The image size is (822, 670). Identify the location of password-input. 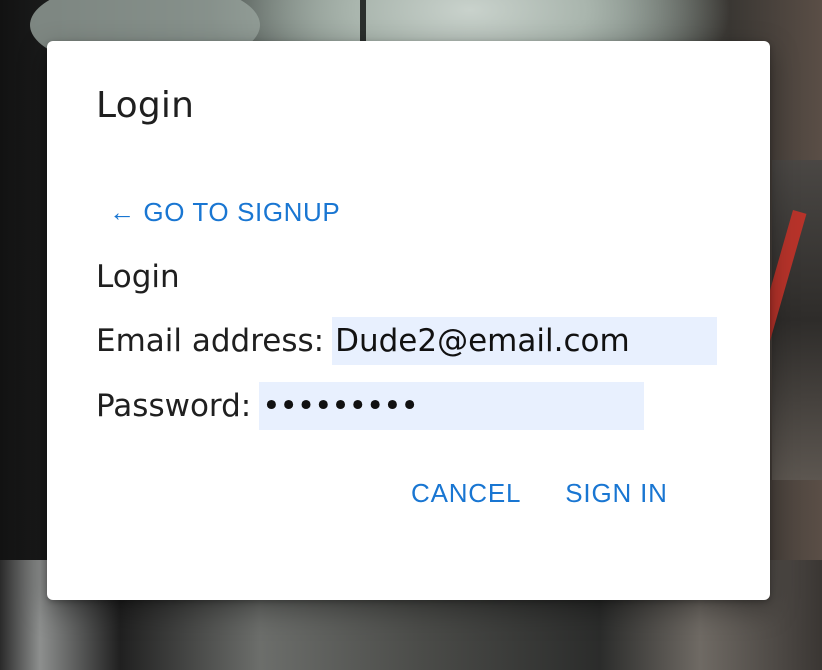
(452, 406).